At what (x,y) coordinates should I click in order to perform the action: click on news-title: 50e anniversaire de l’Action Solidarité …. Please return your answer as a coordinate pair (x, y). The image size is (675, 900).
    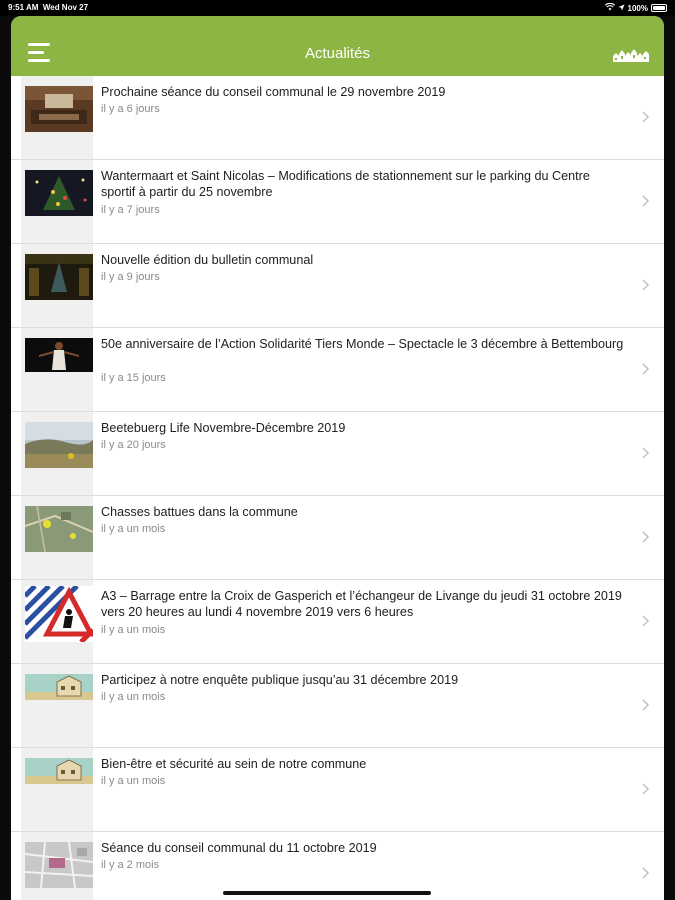
    Looking at the image, I should click on (362, 344).